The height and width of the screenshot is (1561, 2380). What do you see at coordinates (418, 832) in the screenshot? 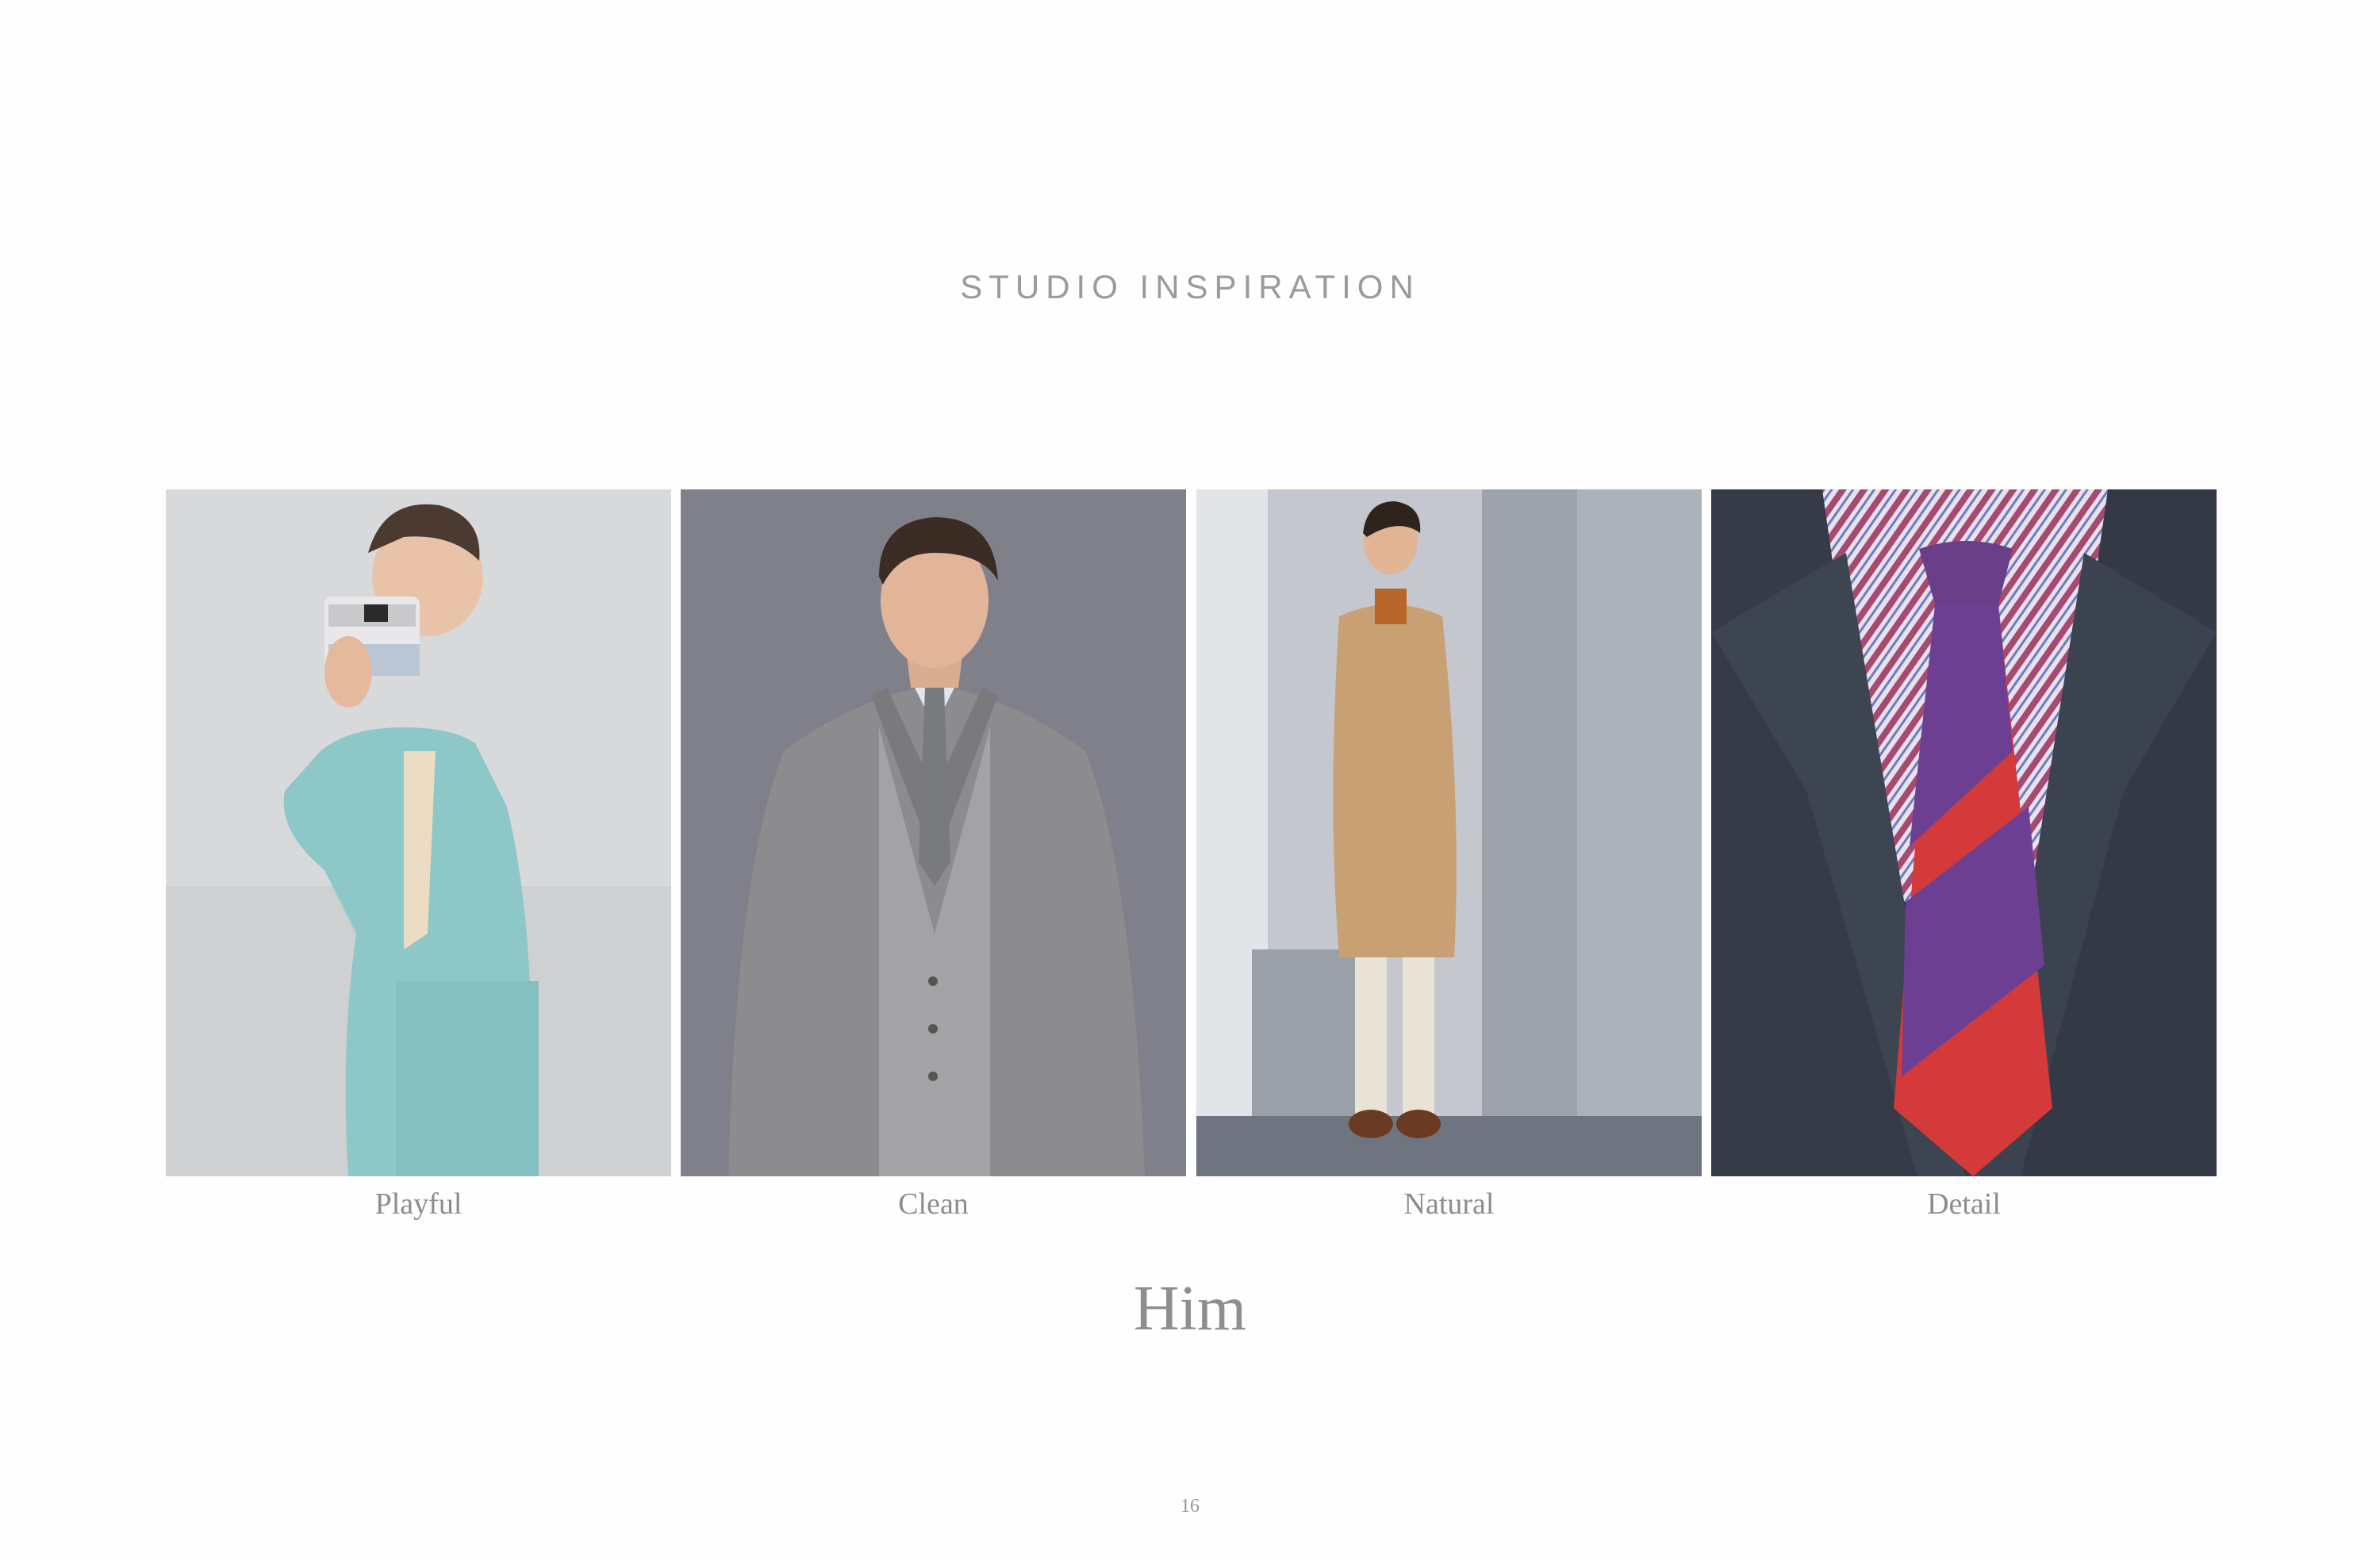
I see `photo-playful` at bounding box center [418, 832].